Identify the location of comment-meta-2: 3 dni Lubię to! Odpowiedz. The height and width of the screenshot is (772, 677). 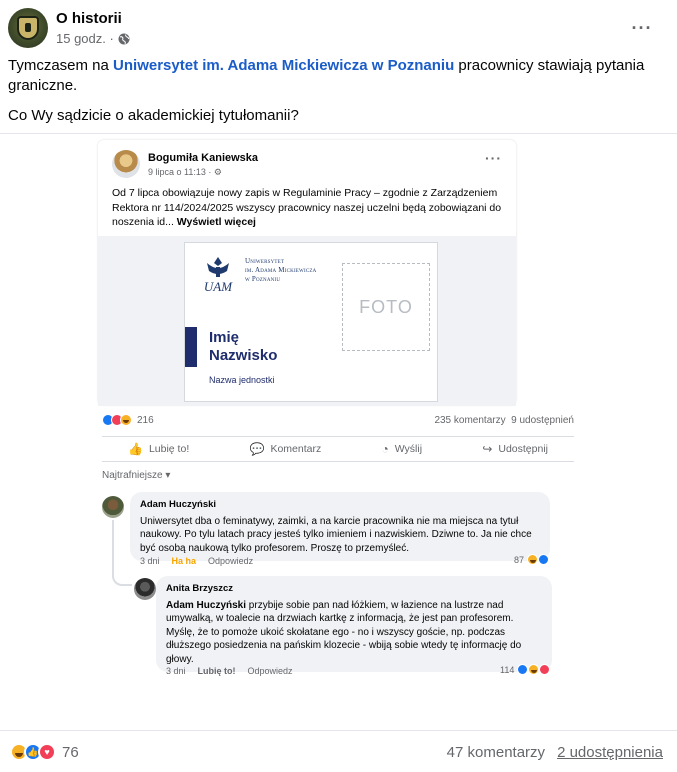
(229, 671).